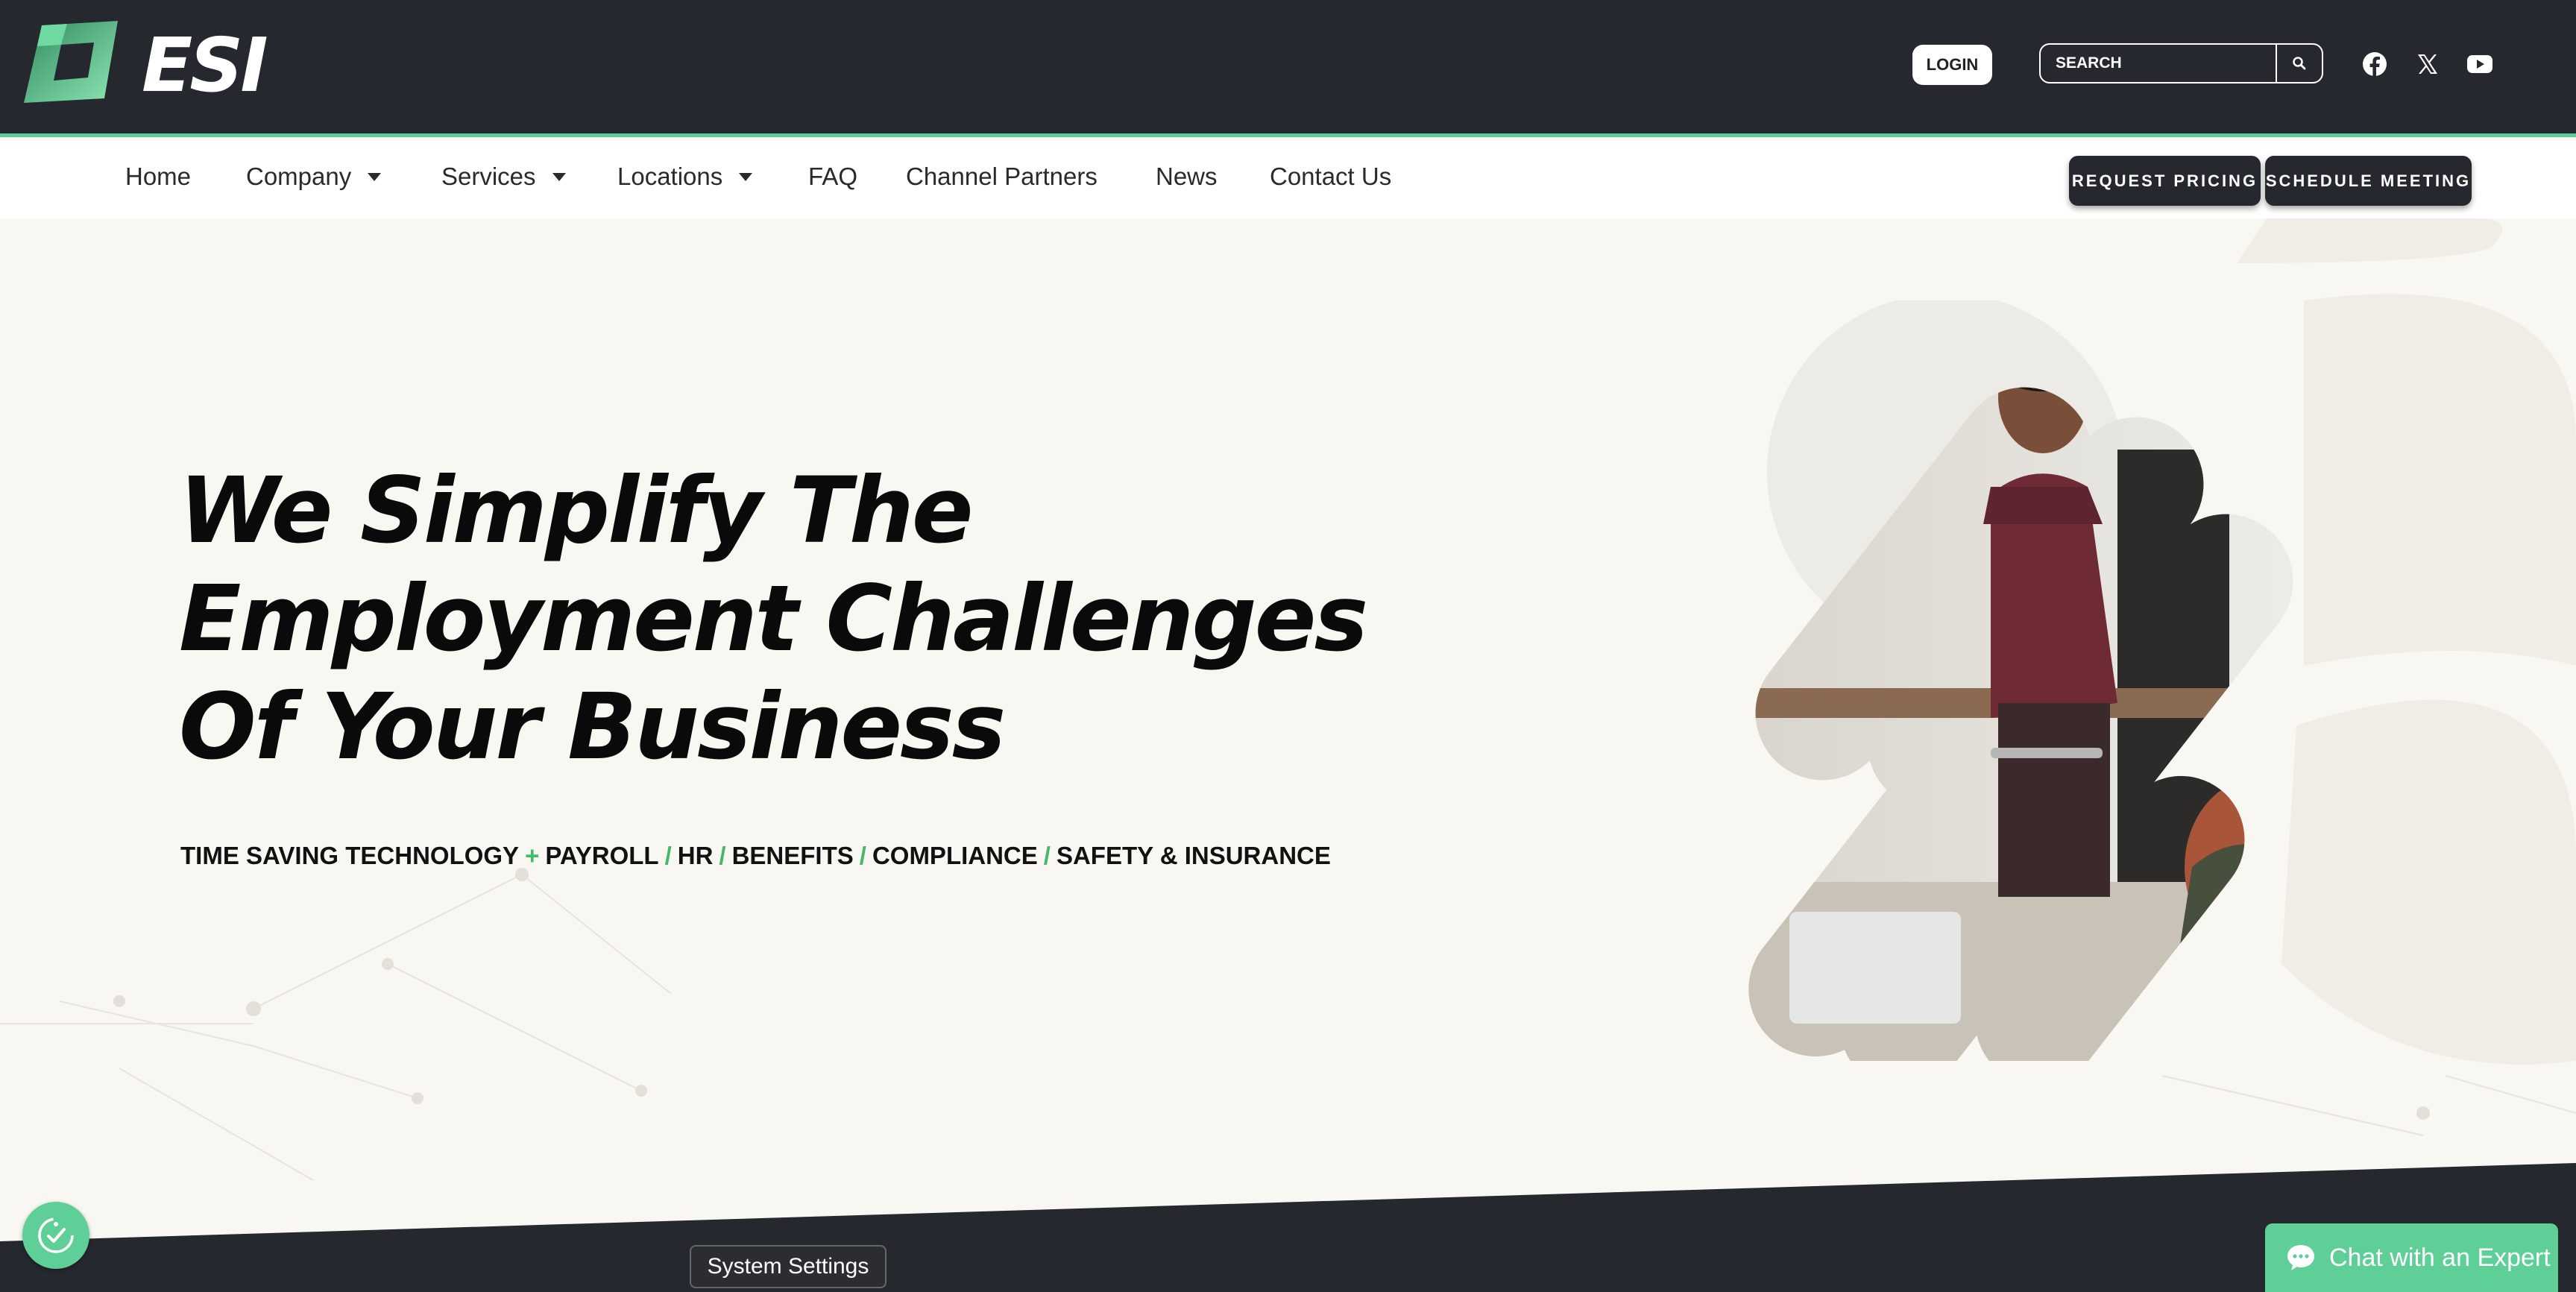 This screenshot has width=2576, height=1292. What do you see at coordinates (2300, 1257) in the screenshot?
I see `chat-bubble-icon` at bounding box center [2300, 1257].